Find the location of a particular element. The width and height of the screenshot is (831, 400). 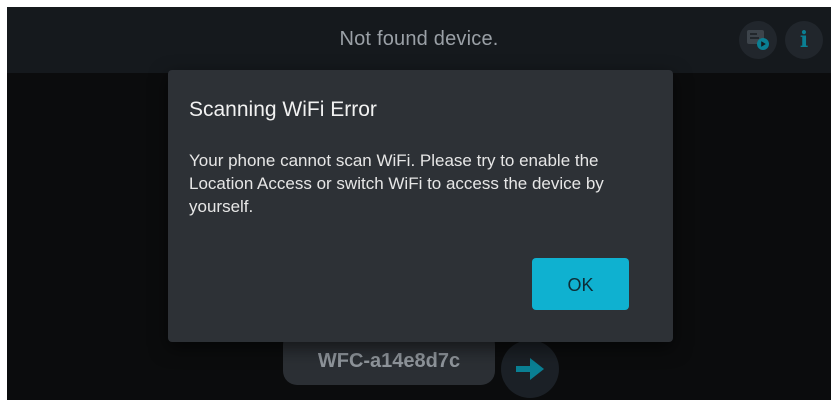

info-button: i is located at coordinates (804, 40).